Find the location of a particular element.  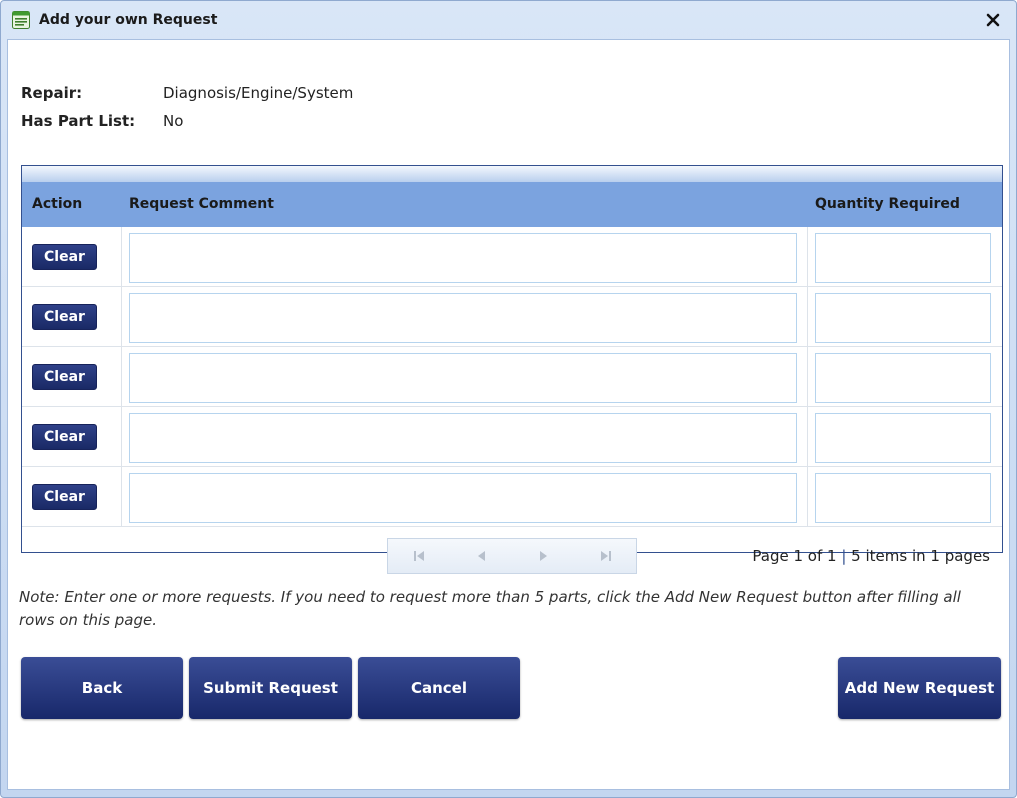

submit-request-button: Submit Request is located at coordinates (270, 688).